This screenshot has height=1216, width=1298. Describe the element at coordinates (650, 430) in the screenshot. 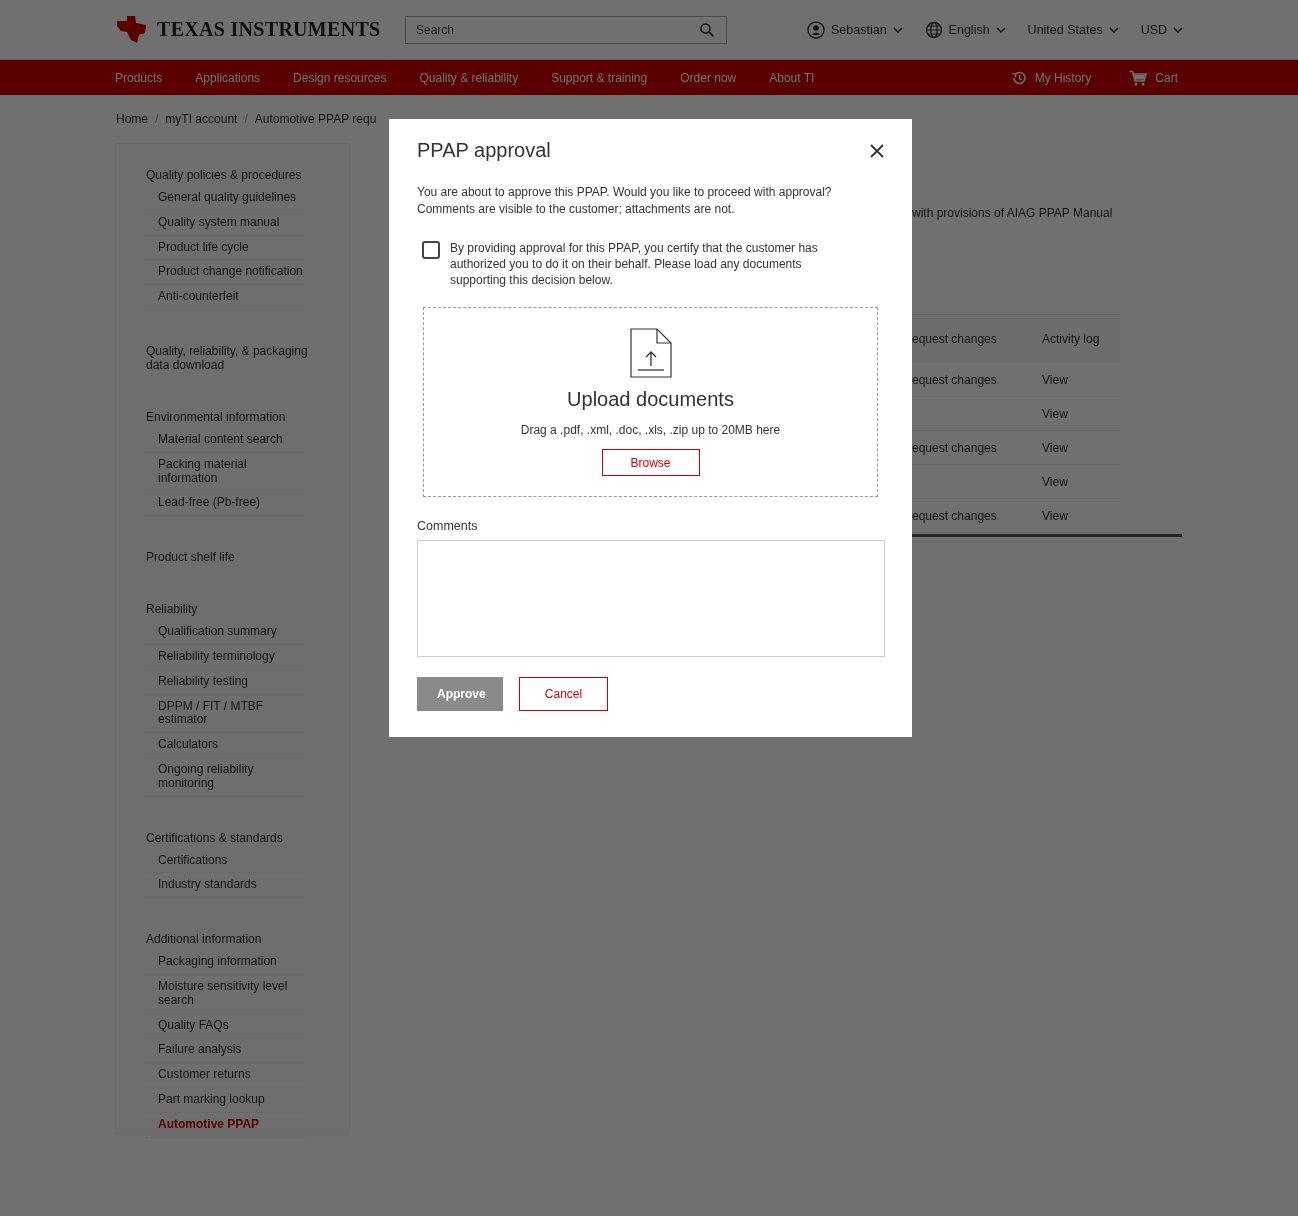

I see `upload-hint: Drag a .pdf, .xml, .doc, .xls, .zip up to 20MB here` at that location.